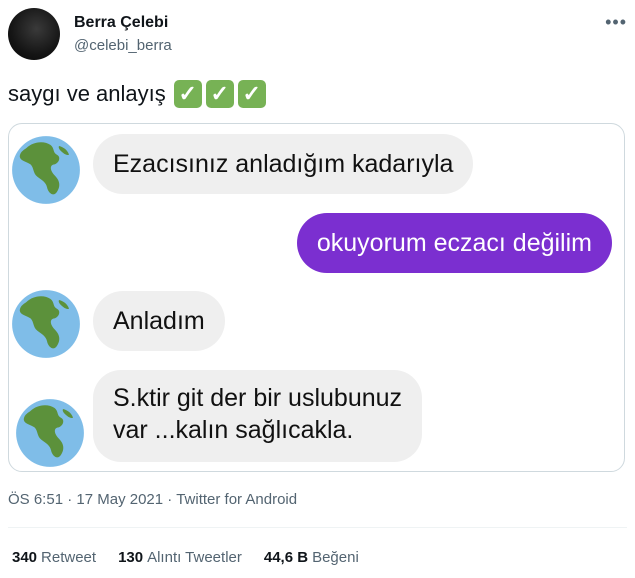 The height and width of the screenshot is (578, 635). What do you see at coordinates (123, 45) in the screenshot?
I see `author-handle: @celebi_berra` at bounding box center [123, 45].